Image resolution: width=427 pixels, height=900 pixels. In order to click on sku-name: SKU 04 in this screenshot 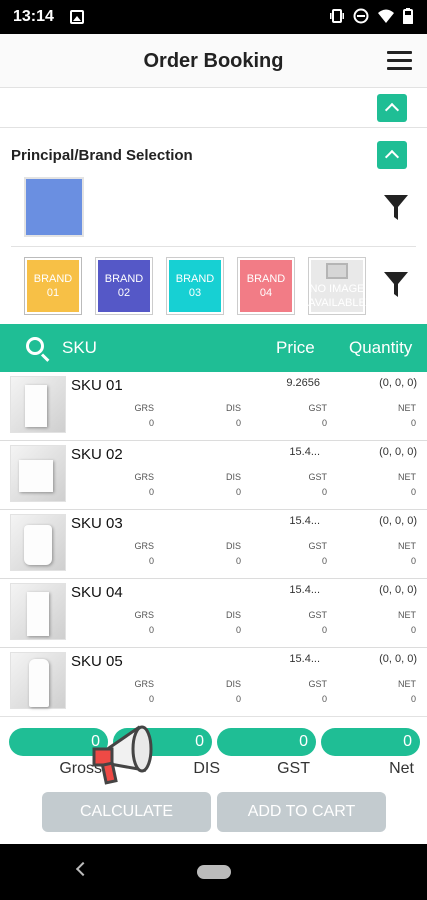, I will do `click(97, 592)`.